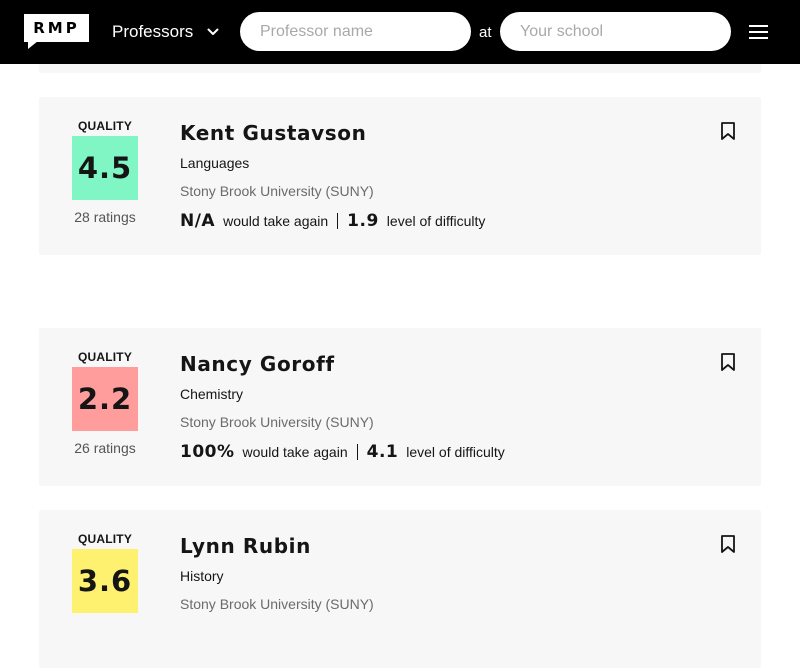  What do you see at coordinates (105, 448) in the screenshot?
I see `ratings-count: 26 ratings` at bounding box center [105, 448].